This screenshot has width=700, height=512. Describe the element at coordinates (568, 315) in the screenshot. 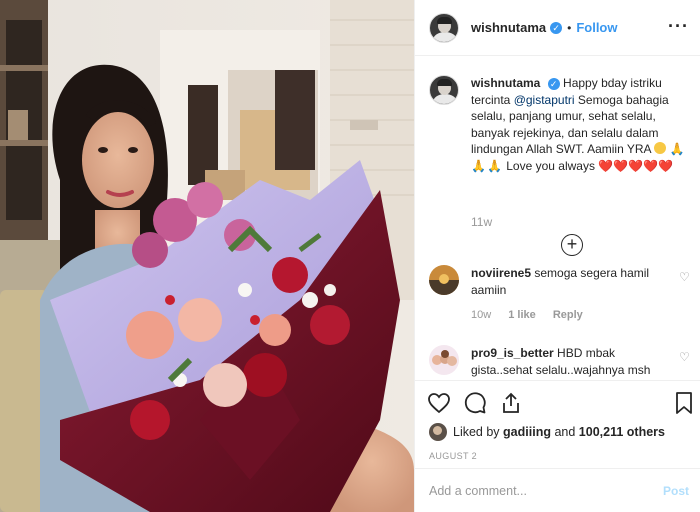

I see `reply-button: Reply` at that location.